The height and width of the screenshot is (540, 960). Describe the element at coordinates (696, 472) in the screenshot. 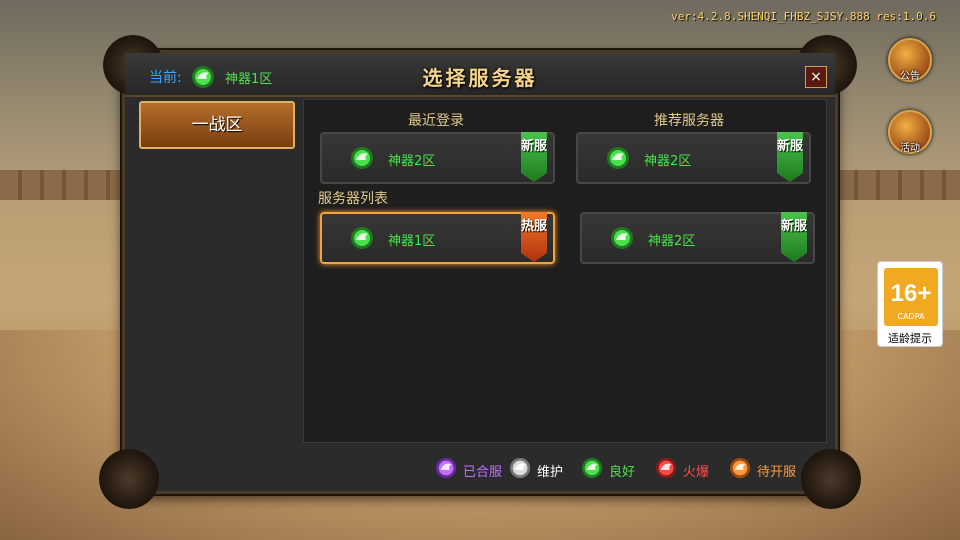

I see `legend-label: 火爆` at that location.